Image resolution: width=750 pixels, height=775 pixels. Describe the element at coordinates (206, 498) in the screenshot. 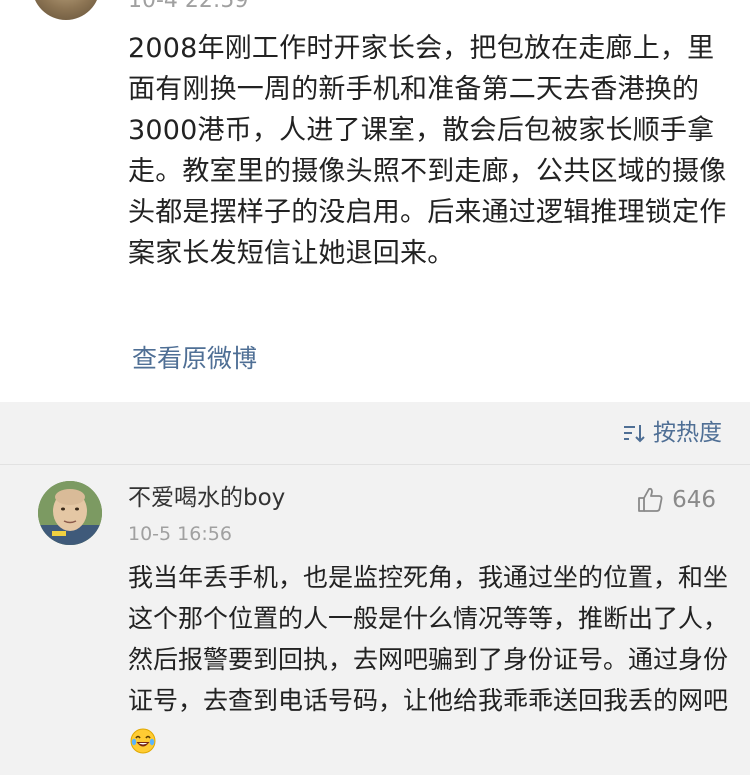

I see `comment-username: 不爱喝水的boy` at that location.